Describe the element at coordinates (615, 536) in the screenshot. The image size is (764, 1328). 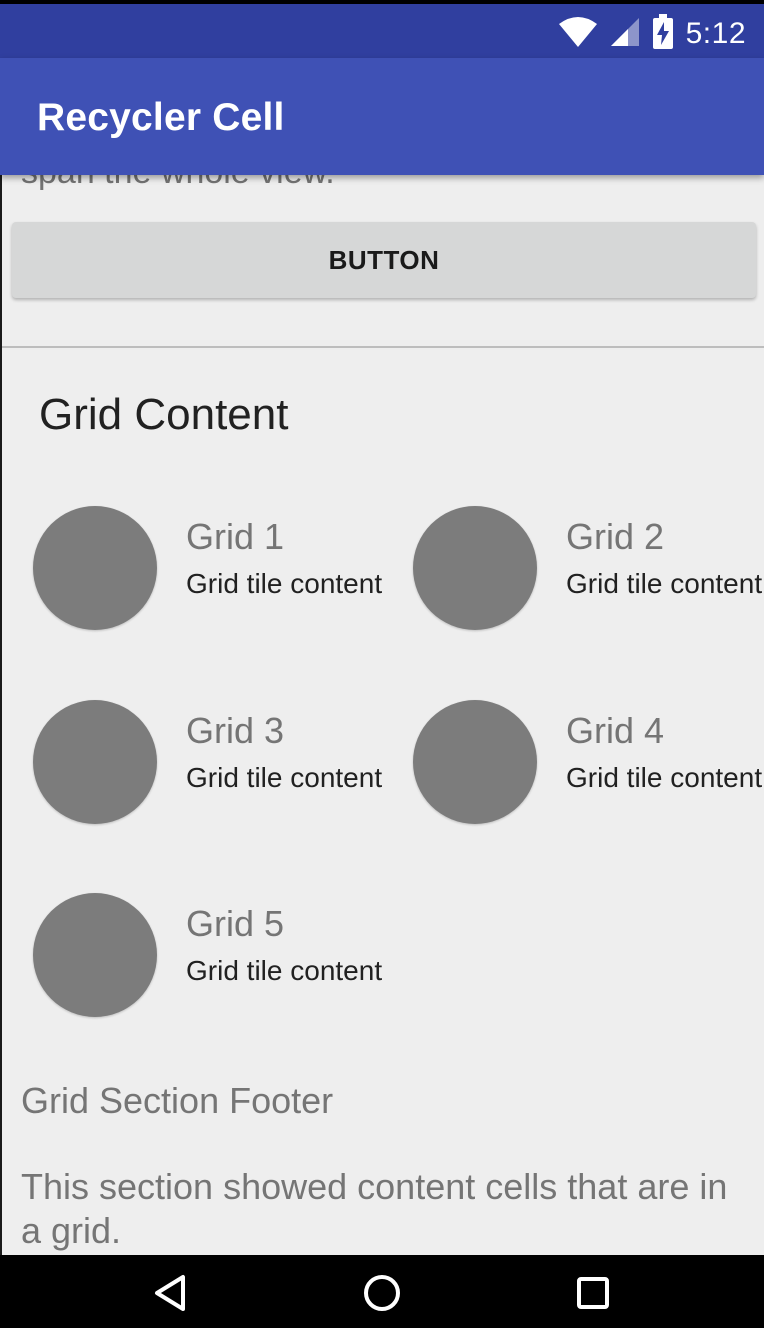
I see `grid-tile-title: Grid 2` at that location.